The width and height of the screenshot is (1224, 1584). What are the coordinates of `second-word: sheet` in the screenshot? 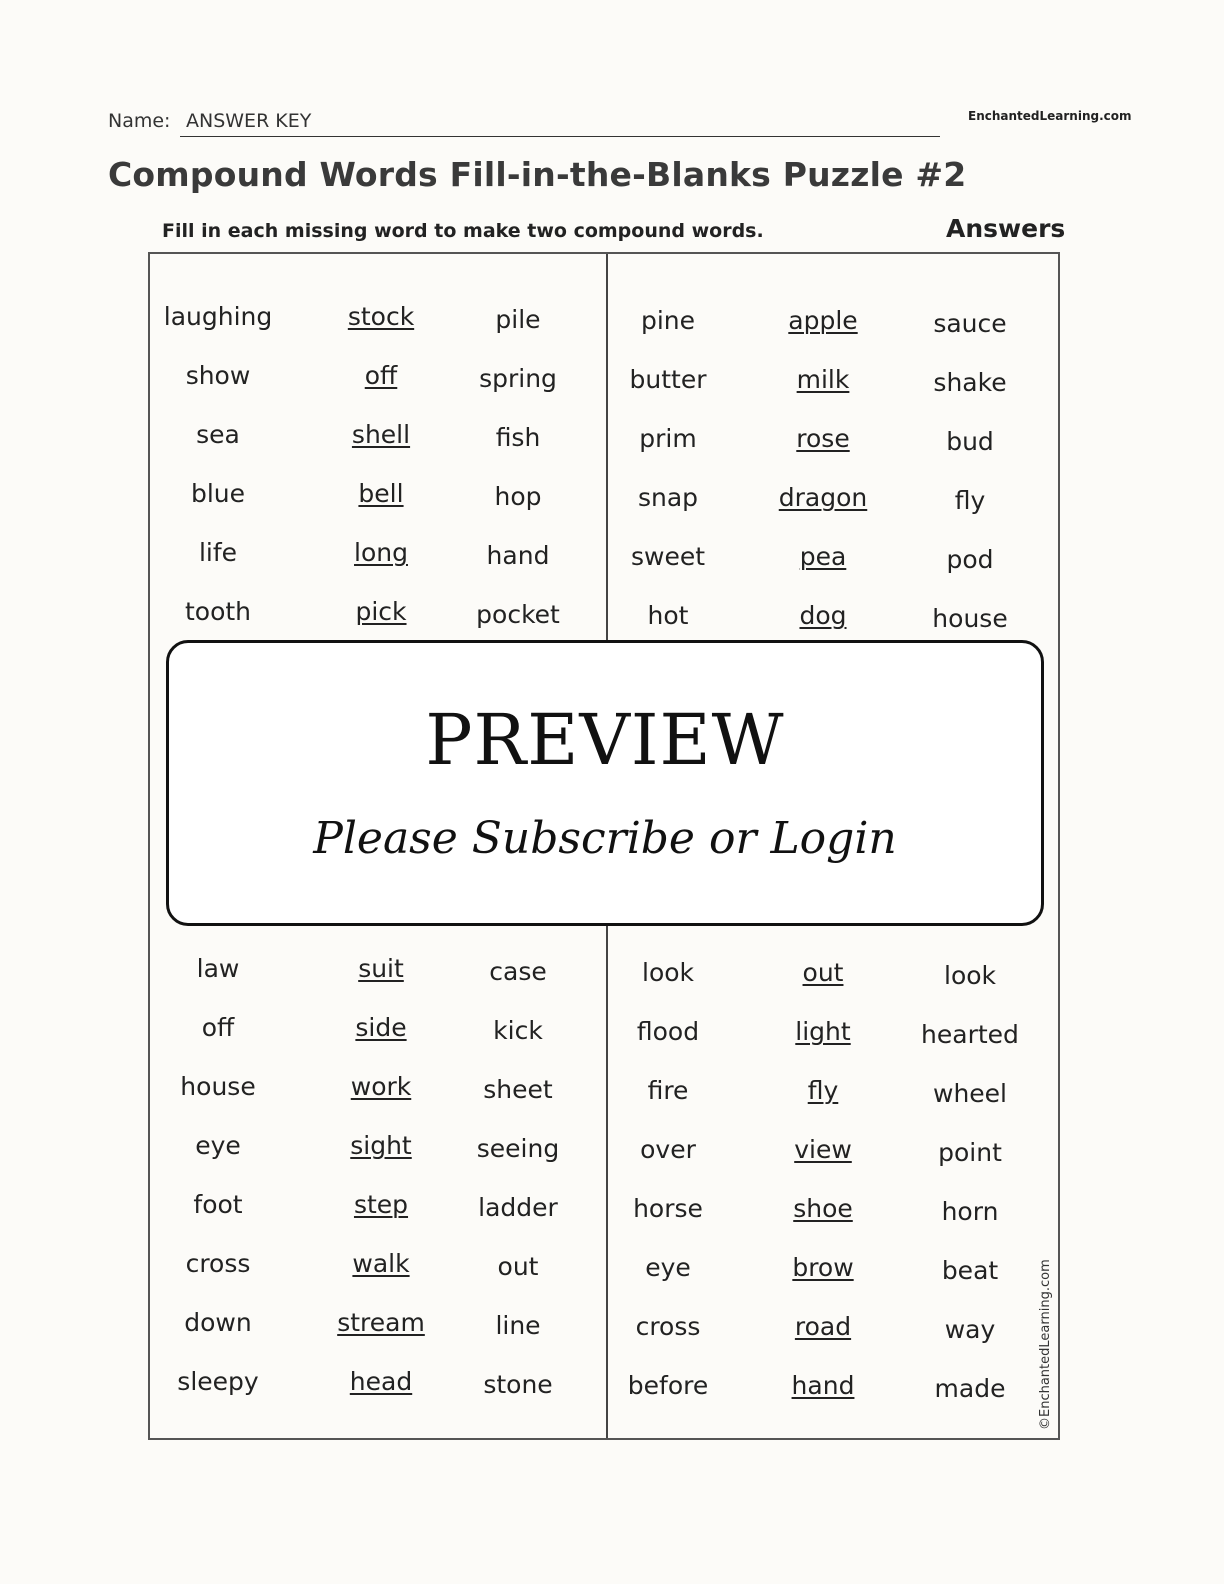 It's located at (518, 1089).